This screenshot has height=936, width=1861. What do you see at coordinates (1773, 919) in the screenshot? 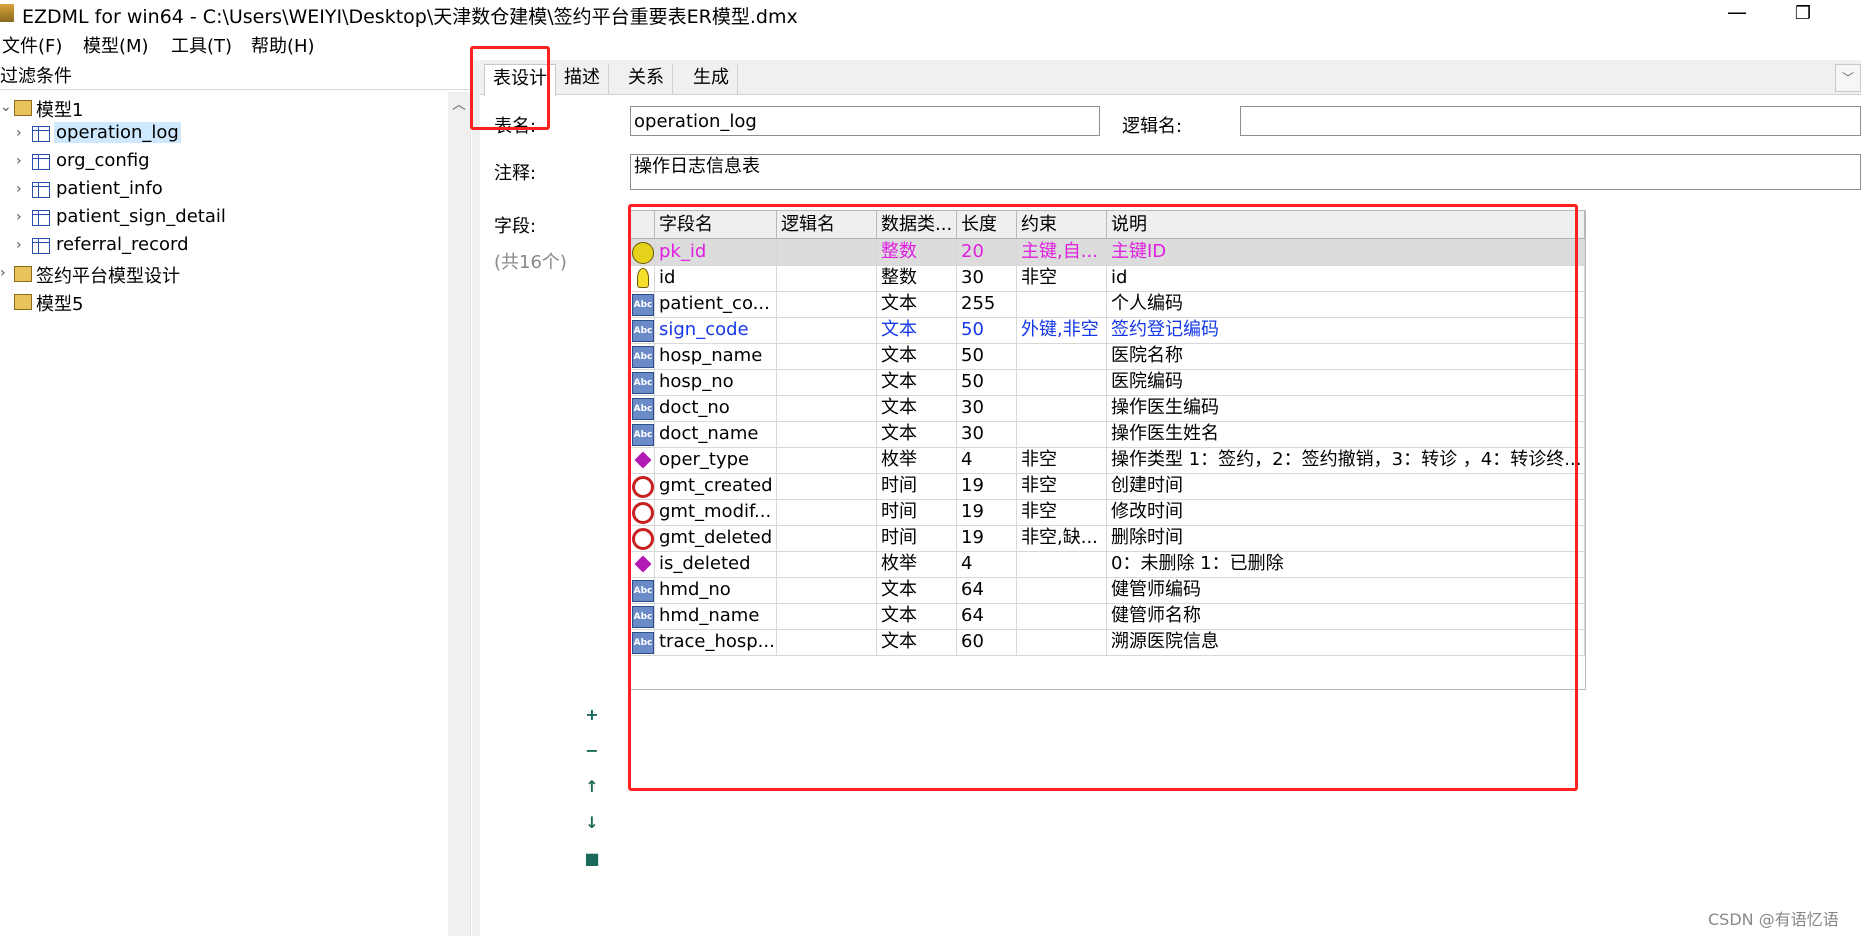
I see `watermark: CSDN @有语忆语` at bounding box center [1773, 919].